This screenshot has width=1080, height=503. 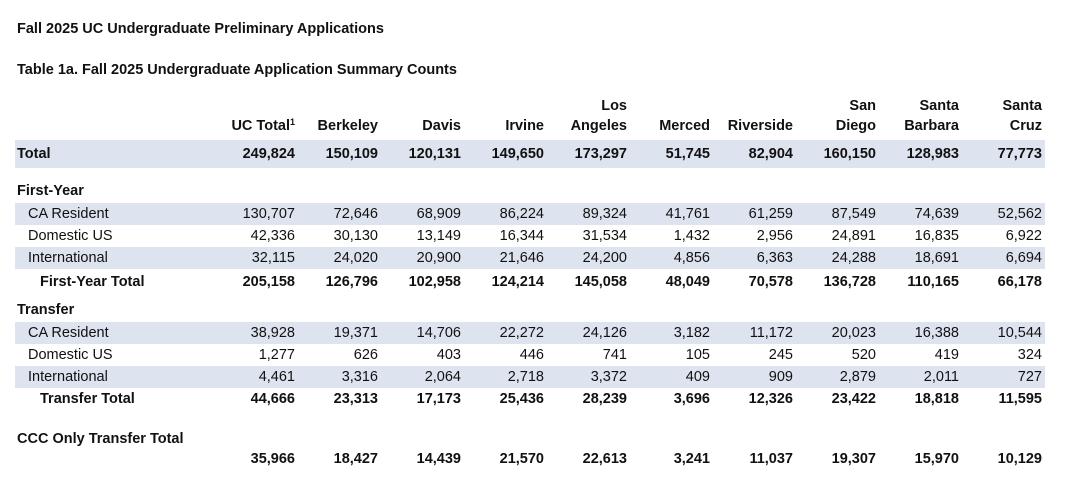 I want to click on table-cell: 12,326, so click(x=770, y=399).